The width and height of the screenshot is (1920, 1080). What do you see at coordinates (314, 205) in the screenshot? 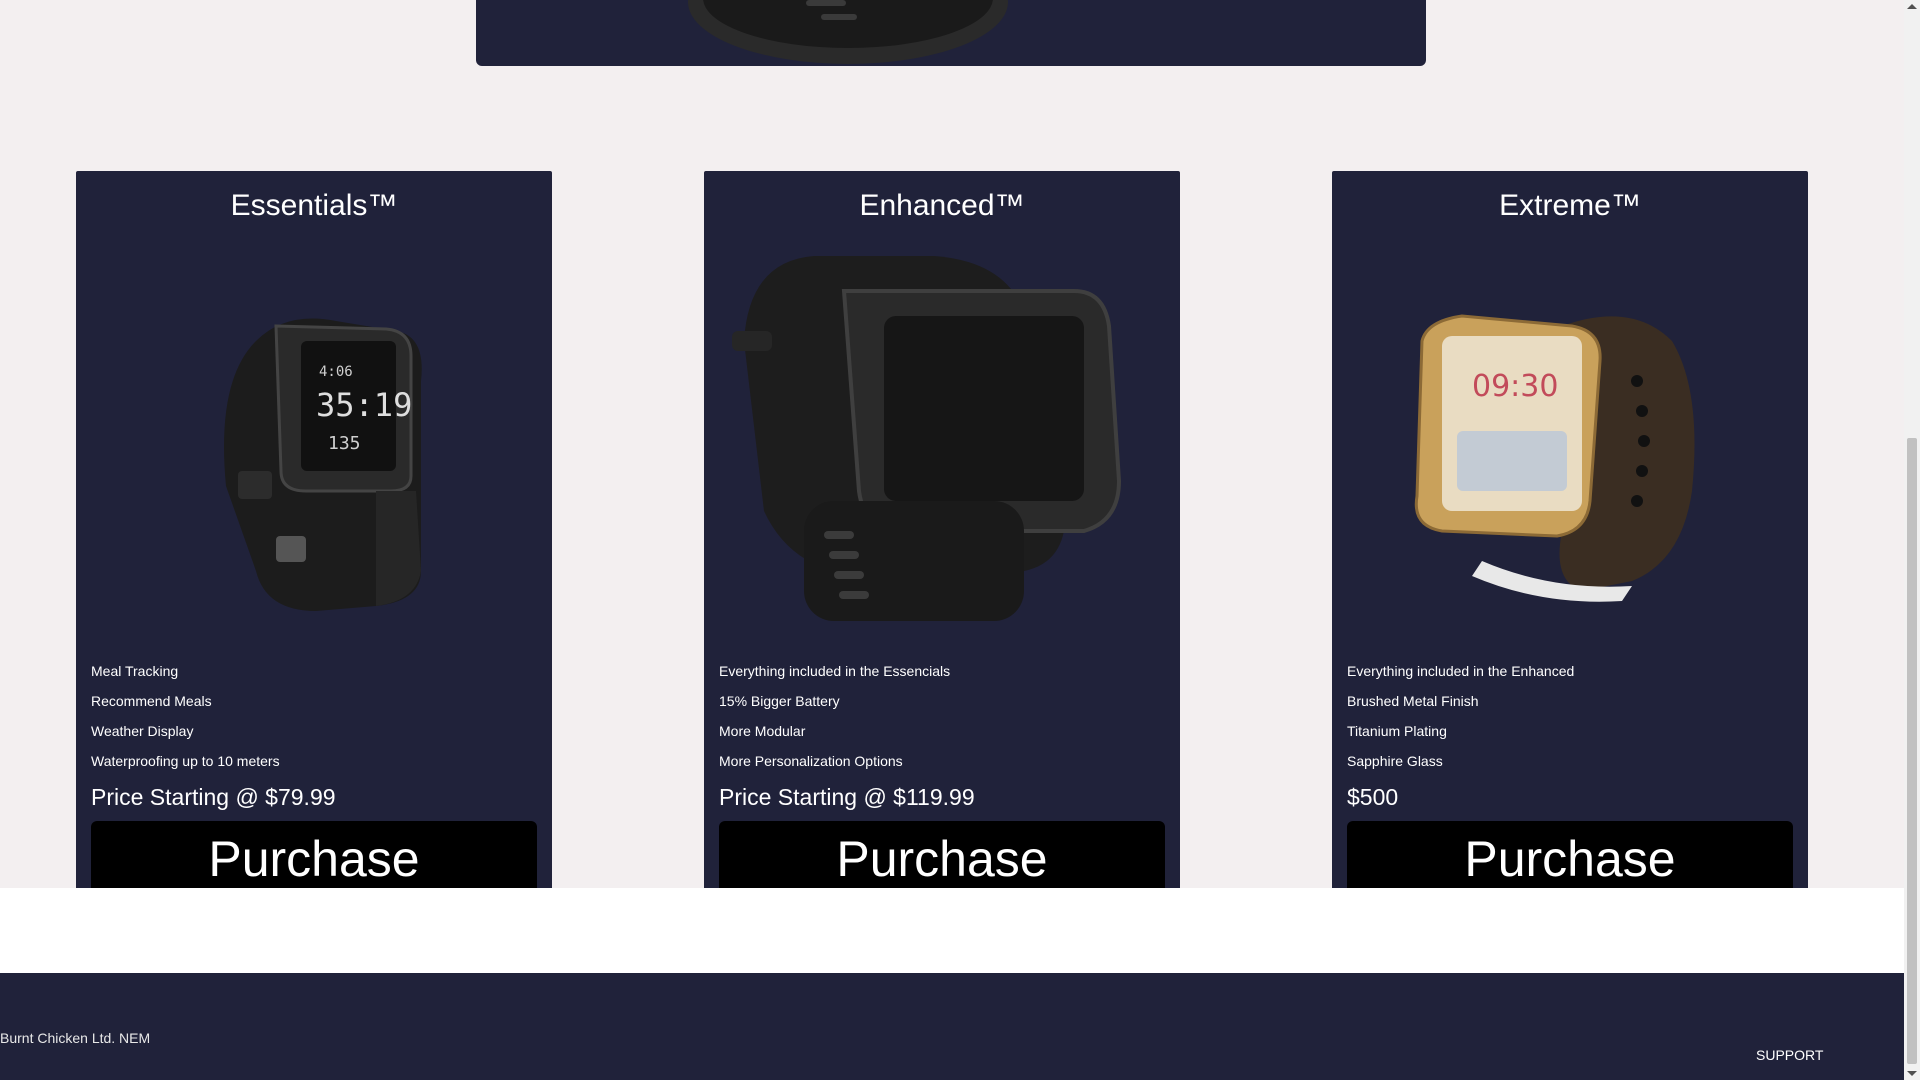
I see `plan-title: Essentials™` at bounding box center [314, 205].